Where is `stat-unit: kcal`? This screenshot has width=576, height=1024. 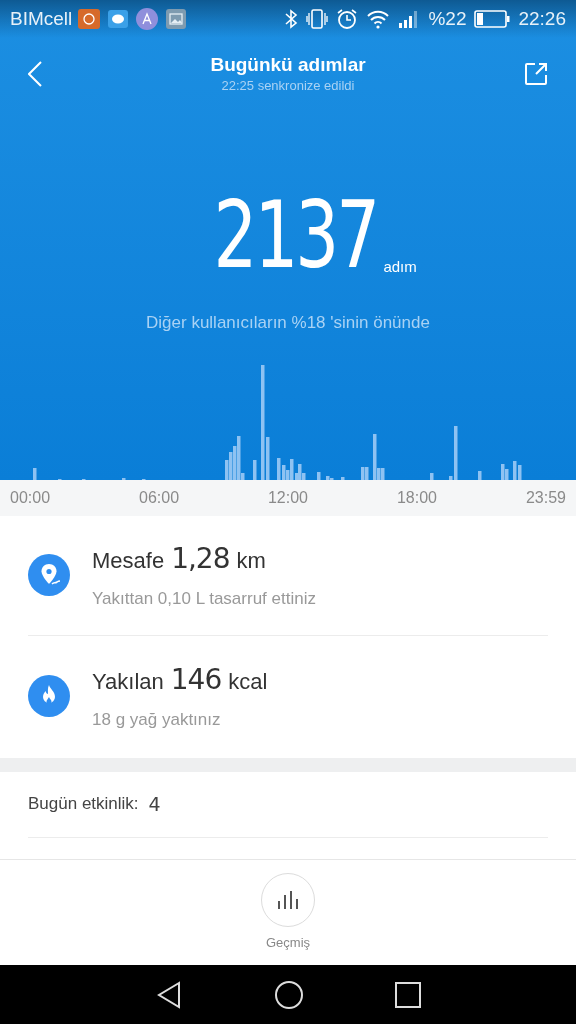
stat-unit: kcal is located at coordinates (248, 681).